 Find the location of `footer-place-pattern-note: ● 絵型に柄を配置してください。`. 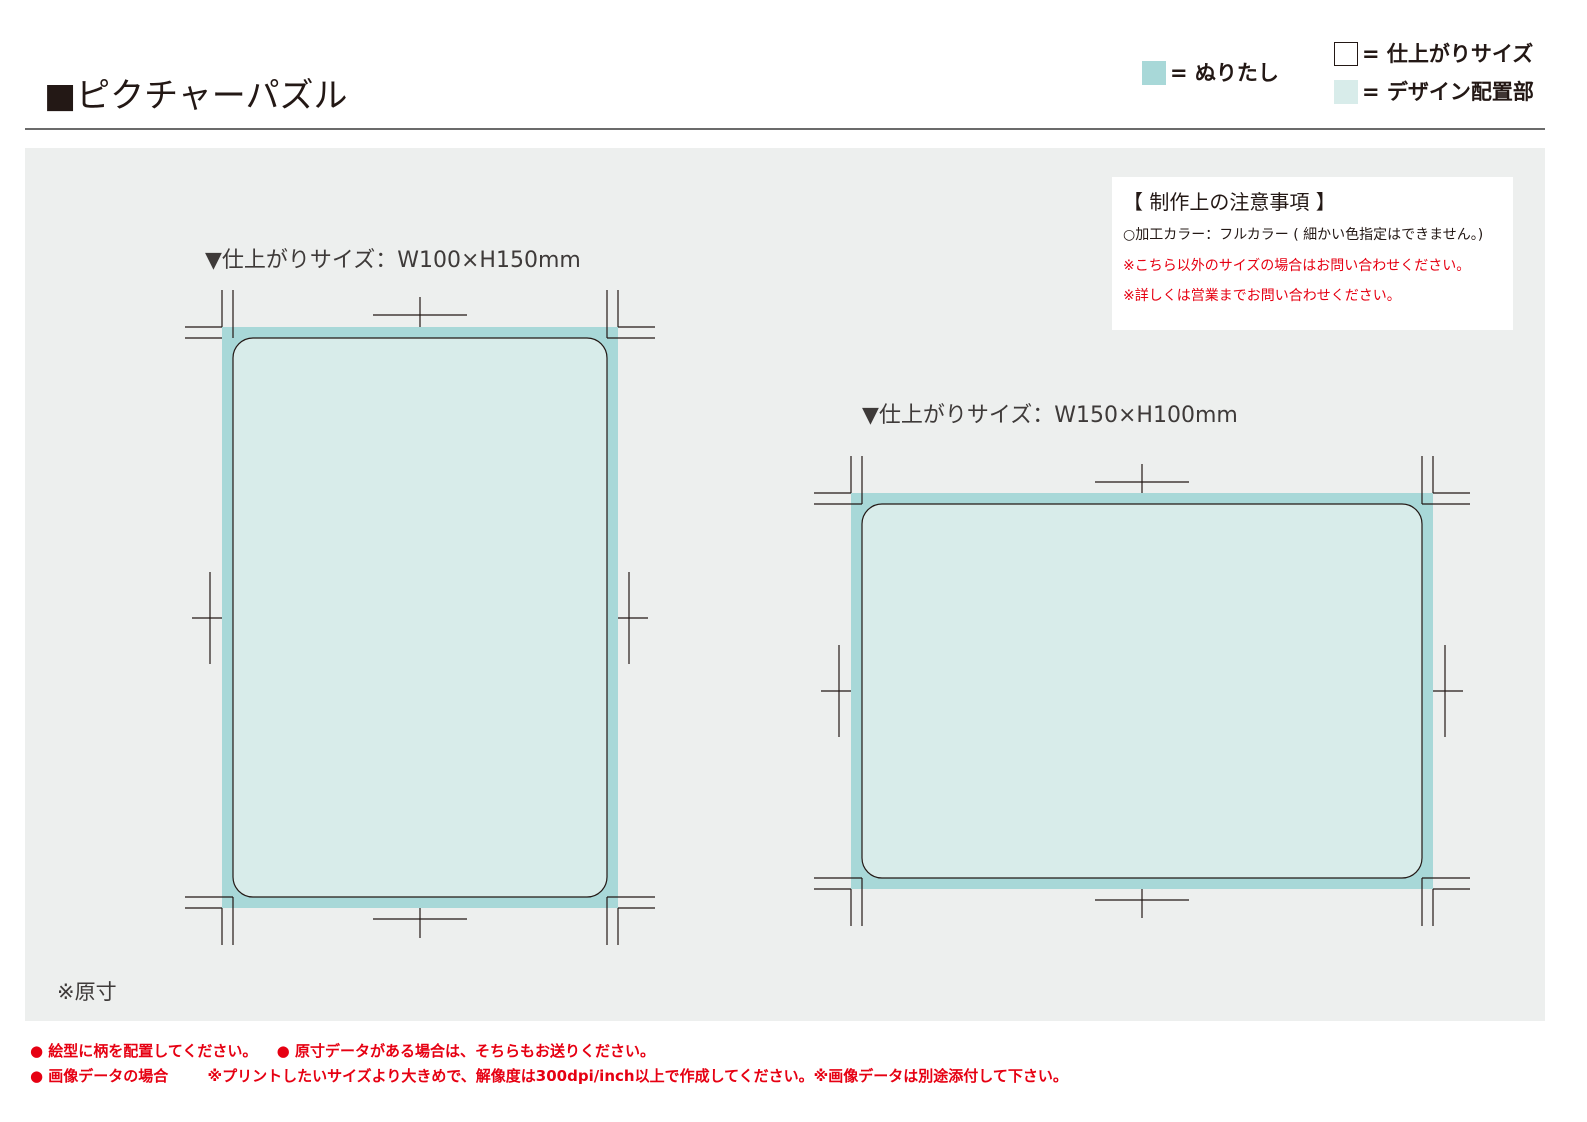

footer-place-pattern-note: ● 絵型に柄を配置してください。 is located at coordinates (144, 1051).